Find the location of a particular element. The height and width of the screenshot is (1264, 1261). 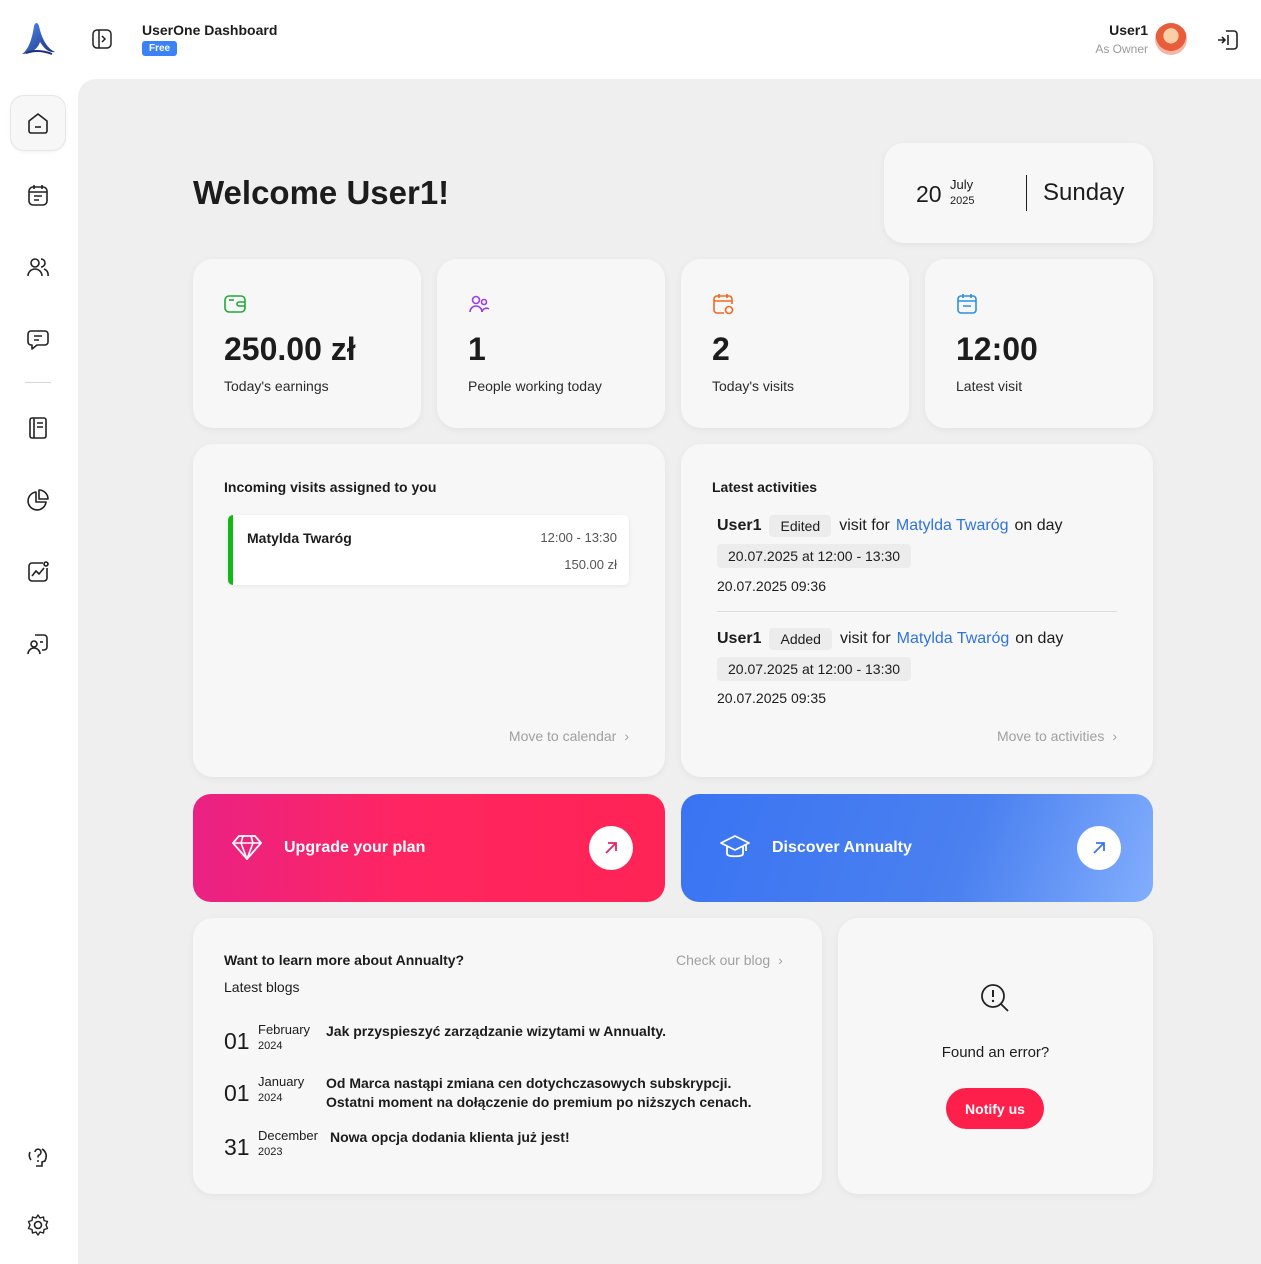

date-card: 20 July 2025 Sunday is located at coordinates (1018, 193).